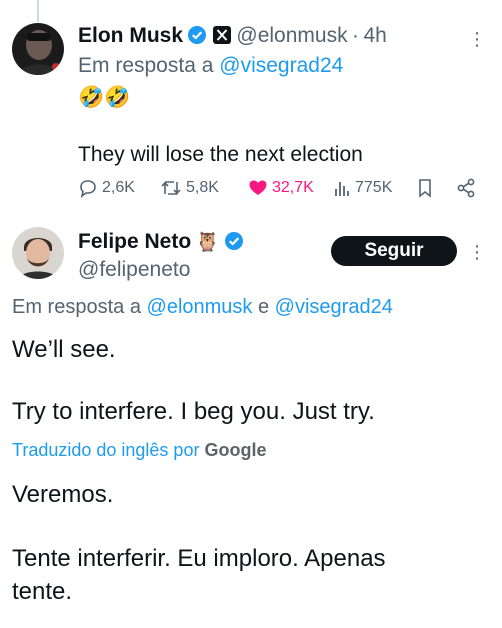  What do you see at coordinates (342, 188) in the screenshot?
I see `views-icon` at bounding box center [342, 188].